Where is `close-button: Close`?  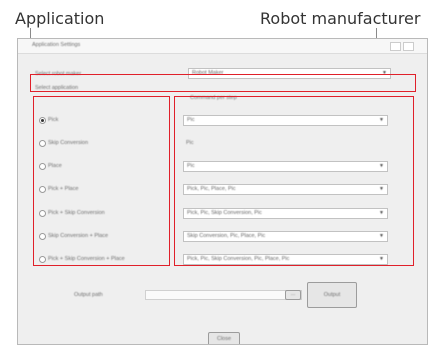
close-button: Close is located at coordinates (224, 338).